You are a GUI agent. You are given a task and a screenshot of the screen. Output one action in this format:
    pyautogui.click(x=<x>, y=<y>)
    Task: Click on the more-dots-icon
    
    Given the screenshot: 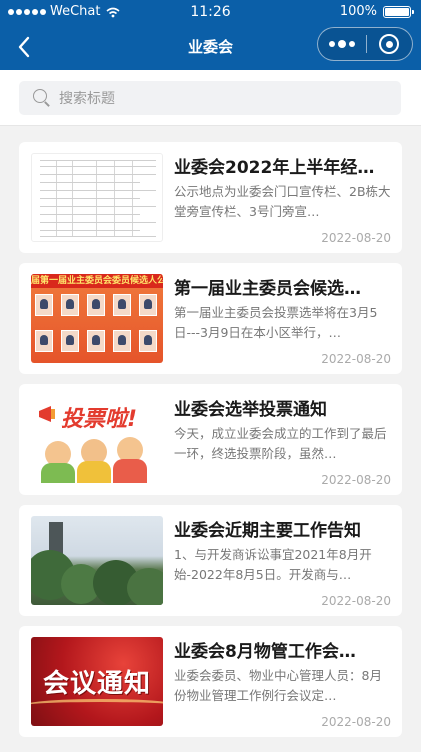 What is the action you would take?
    pyautogui.click(x=331, y=44)
    